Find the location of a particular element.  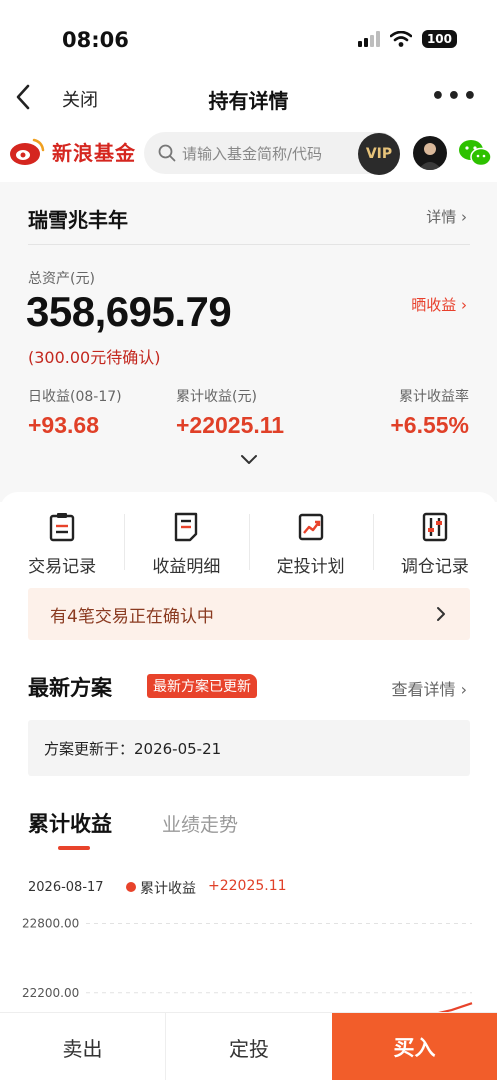

fund-name: 瑞雪兆丰年 is located at coordinates (78, 220).